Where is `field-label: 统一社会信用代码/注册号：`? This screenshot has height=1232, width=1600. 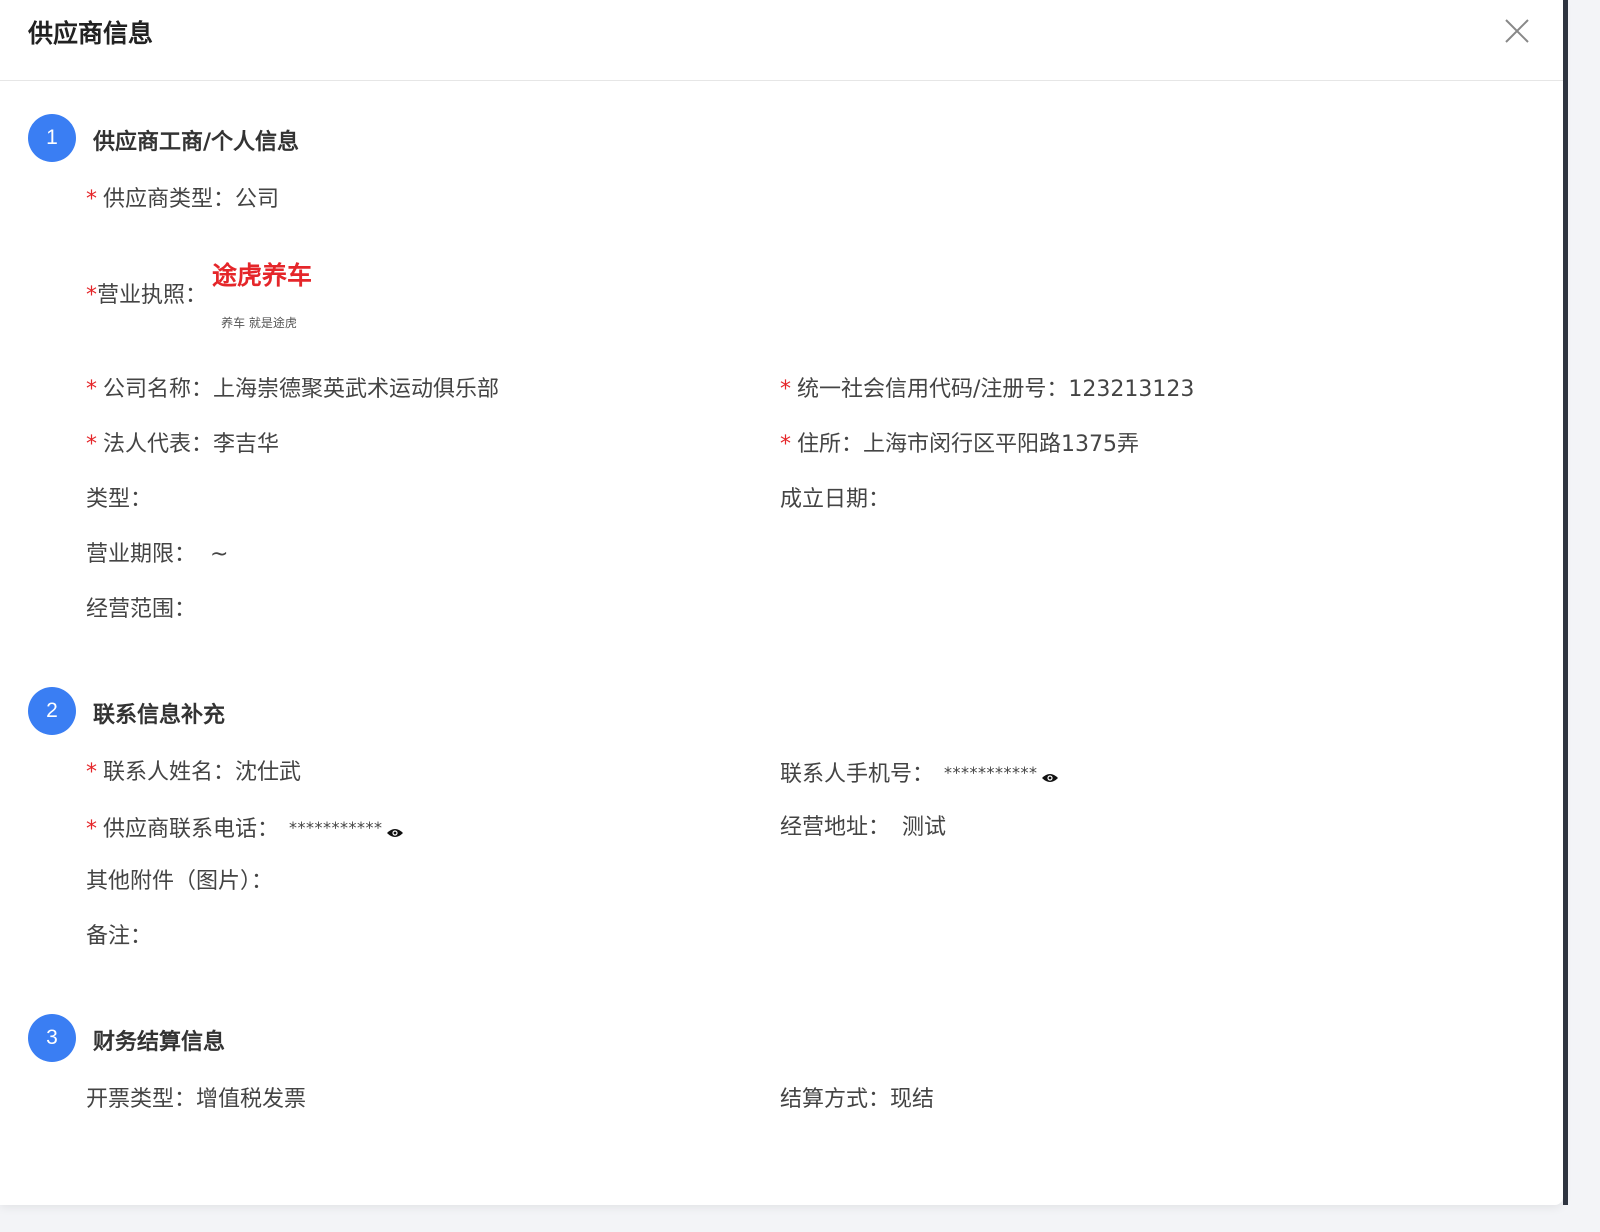
field-label: 统一社会信用代码/注册号： is located at coordinates (933, 389).